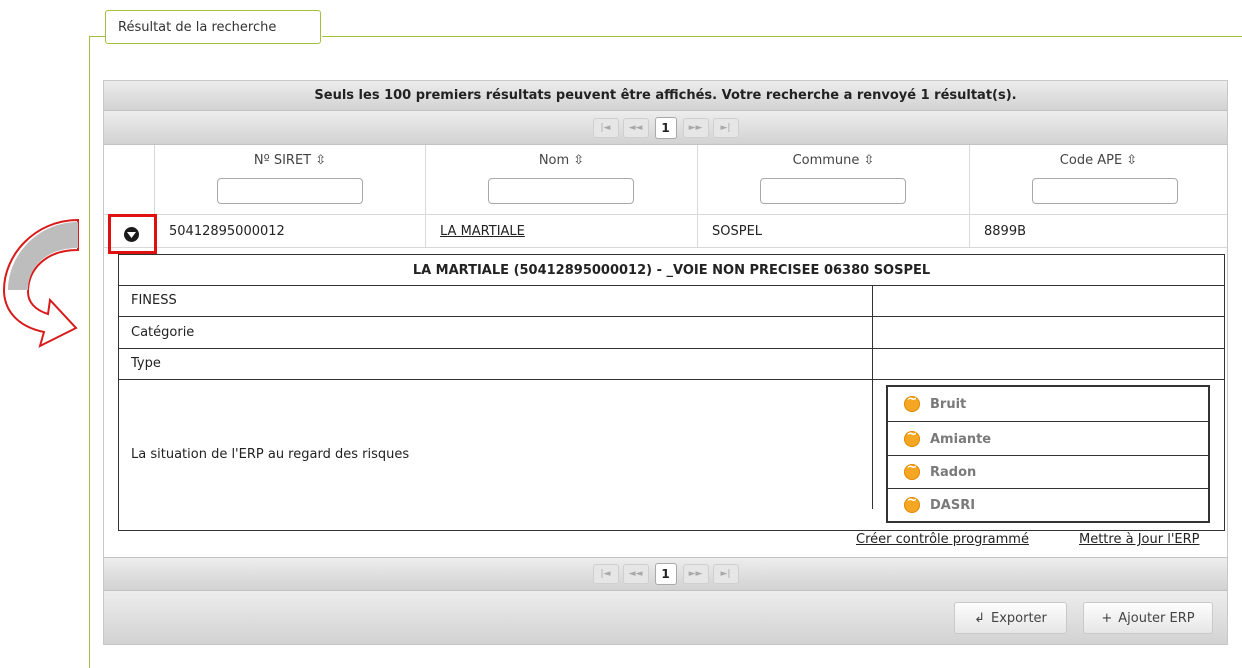 The width and height of the screenshot is (1242, 668). Describe the element at coordinates (1048, 404) in the screenshot. I see `list-item: Bruit` at that location.